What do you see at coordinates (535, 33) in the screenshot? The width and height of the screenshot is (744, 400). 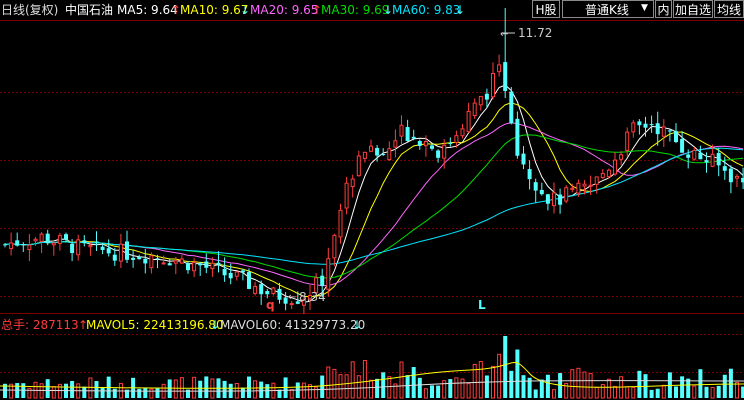 I see `high-price-label: 11.72` at bounding box center [535, 33].